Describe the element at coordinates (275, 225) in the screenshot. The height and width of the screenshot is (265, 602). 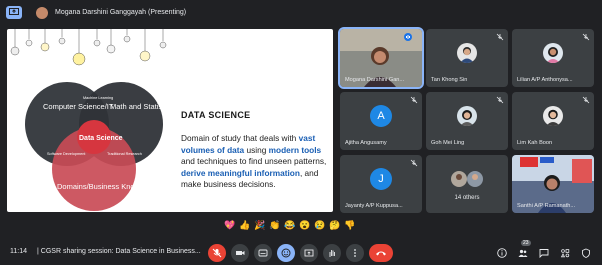
I see `clap-reaction-icon: 👏` at that location.